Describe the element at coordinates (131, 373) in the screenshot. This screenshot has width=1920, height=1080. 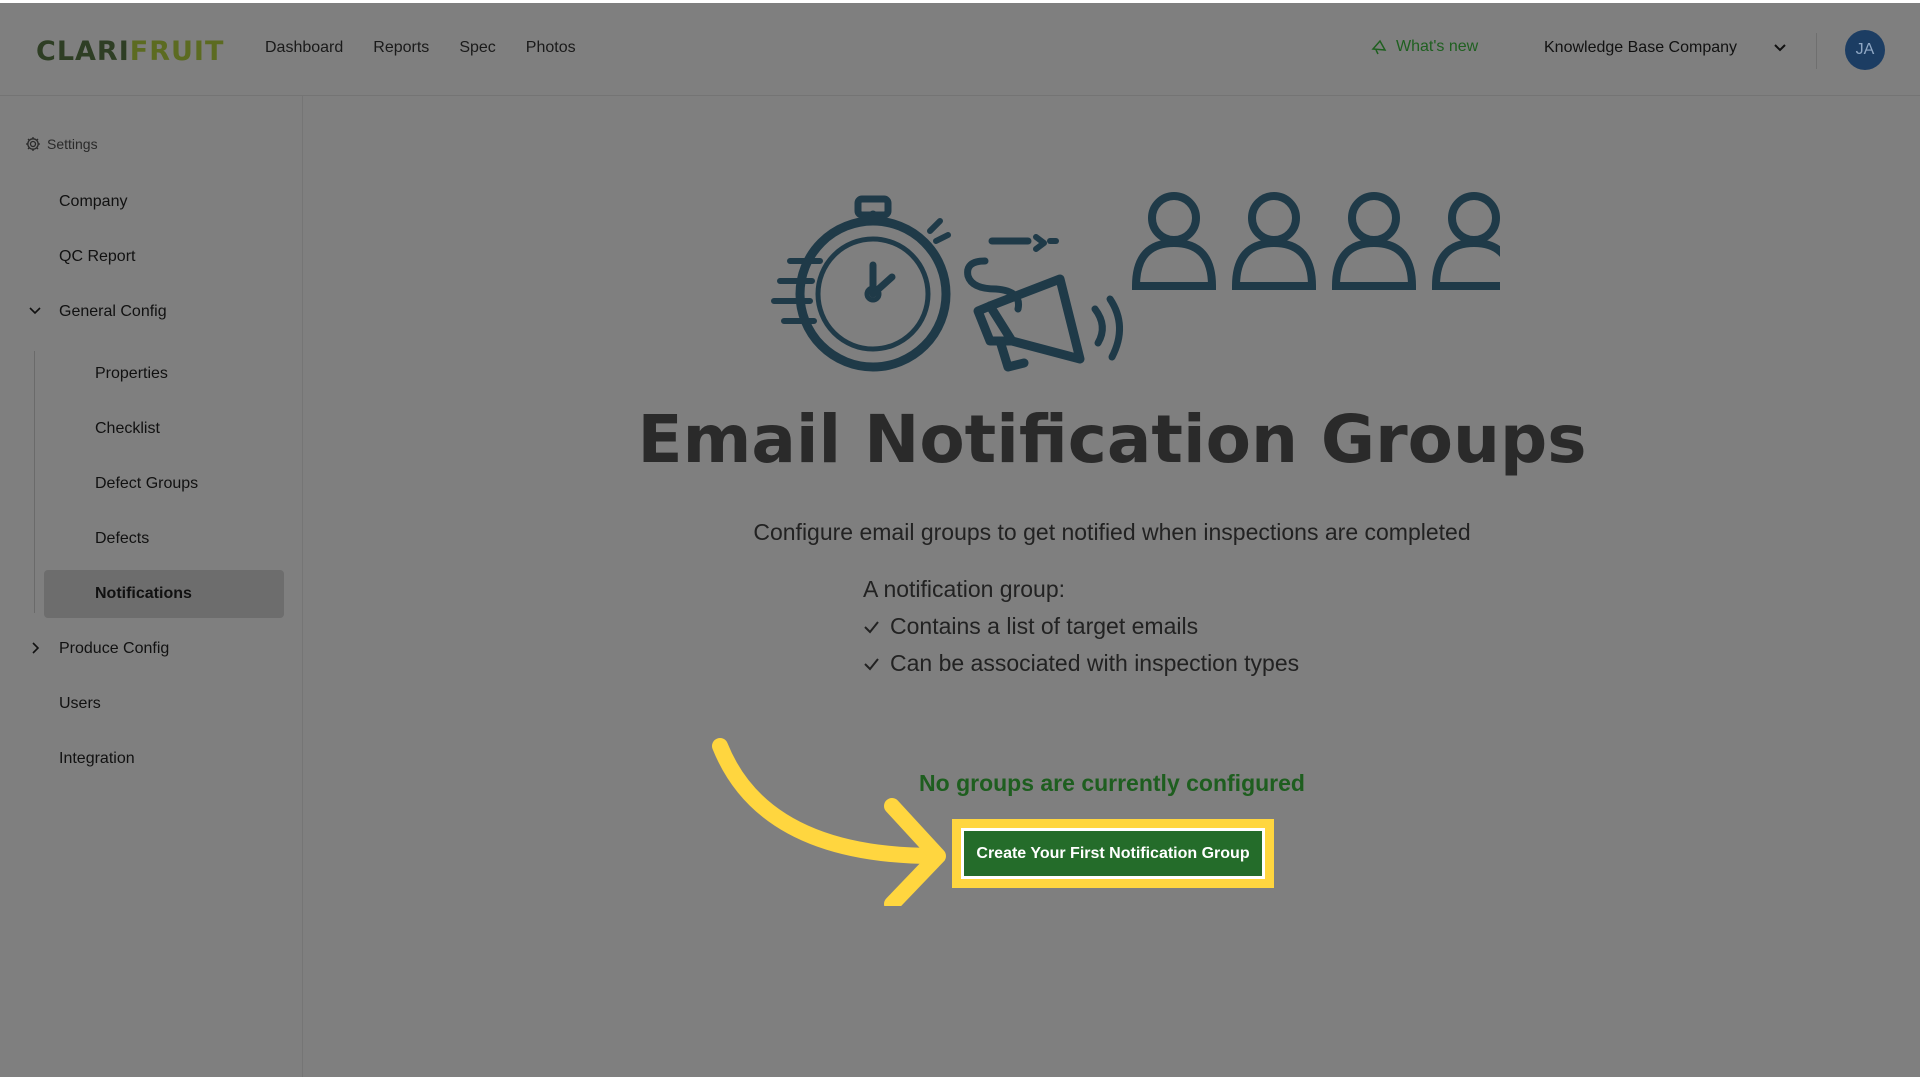
I see `sidebar-item-label: Properties` at that location.